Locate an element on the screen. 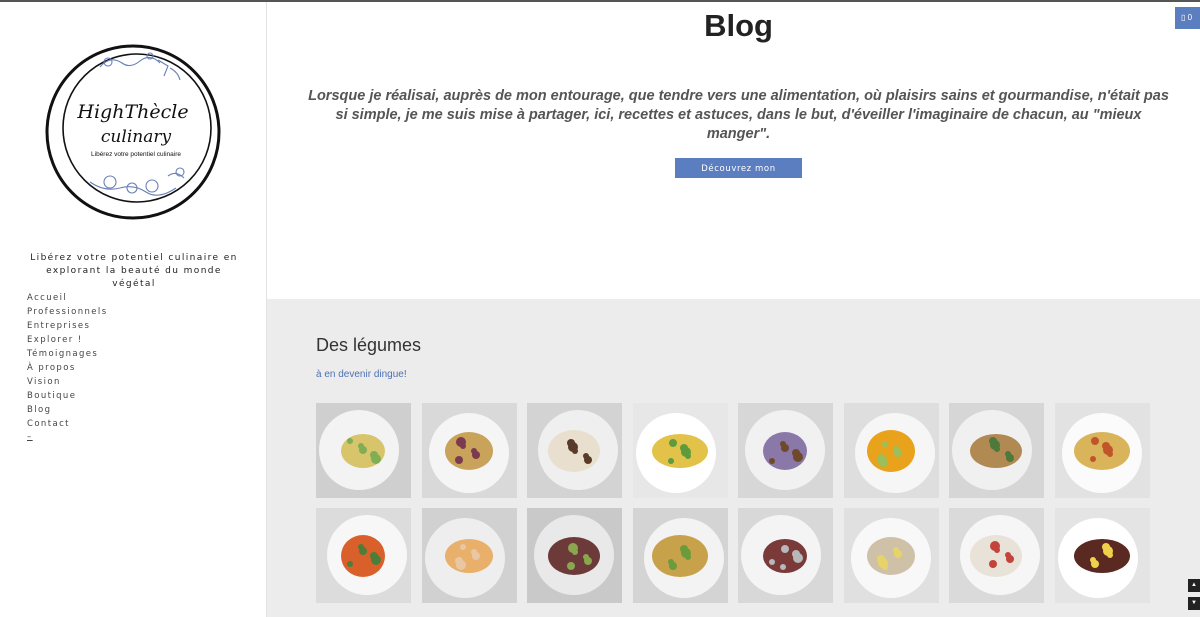 The width and height of the screenshot is (1200, 617). sidebar-tagline-line1: Libérez votre potentiel culinaire en is located at coordinates (134, 258).